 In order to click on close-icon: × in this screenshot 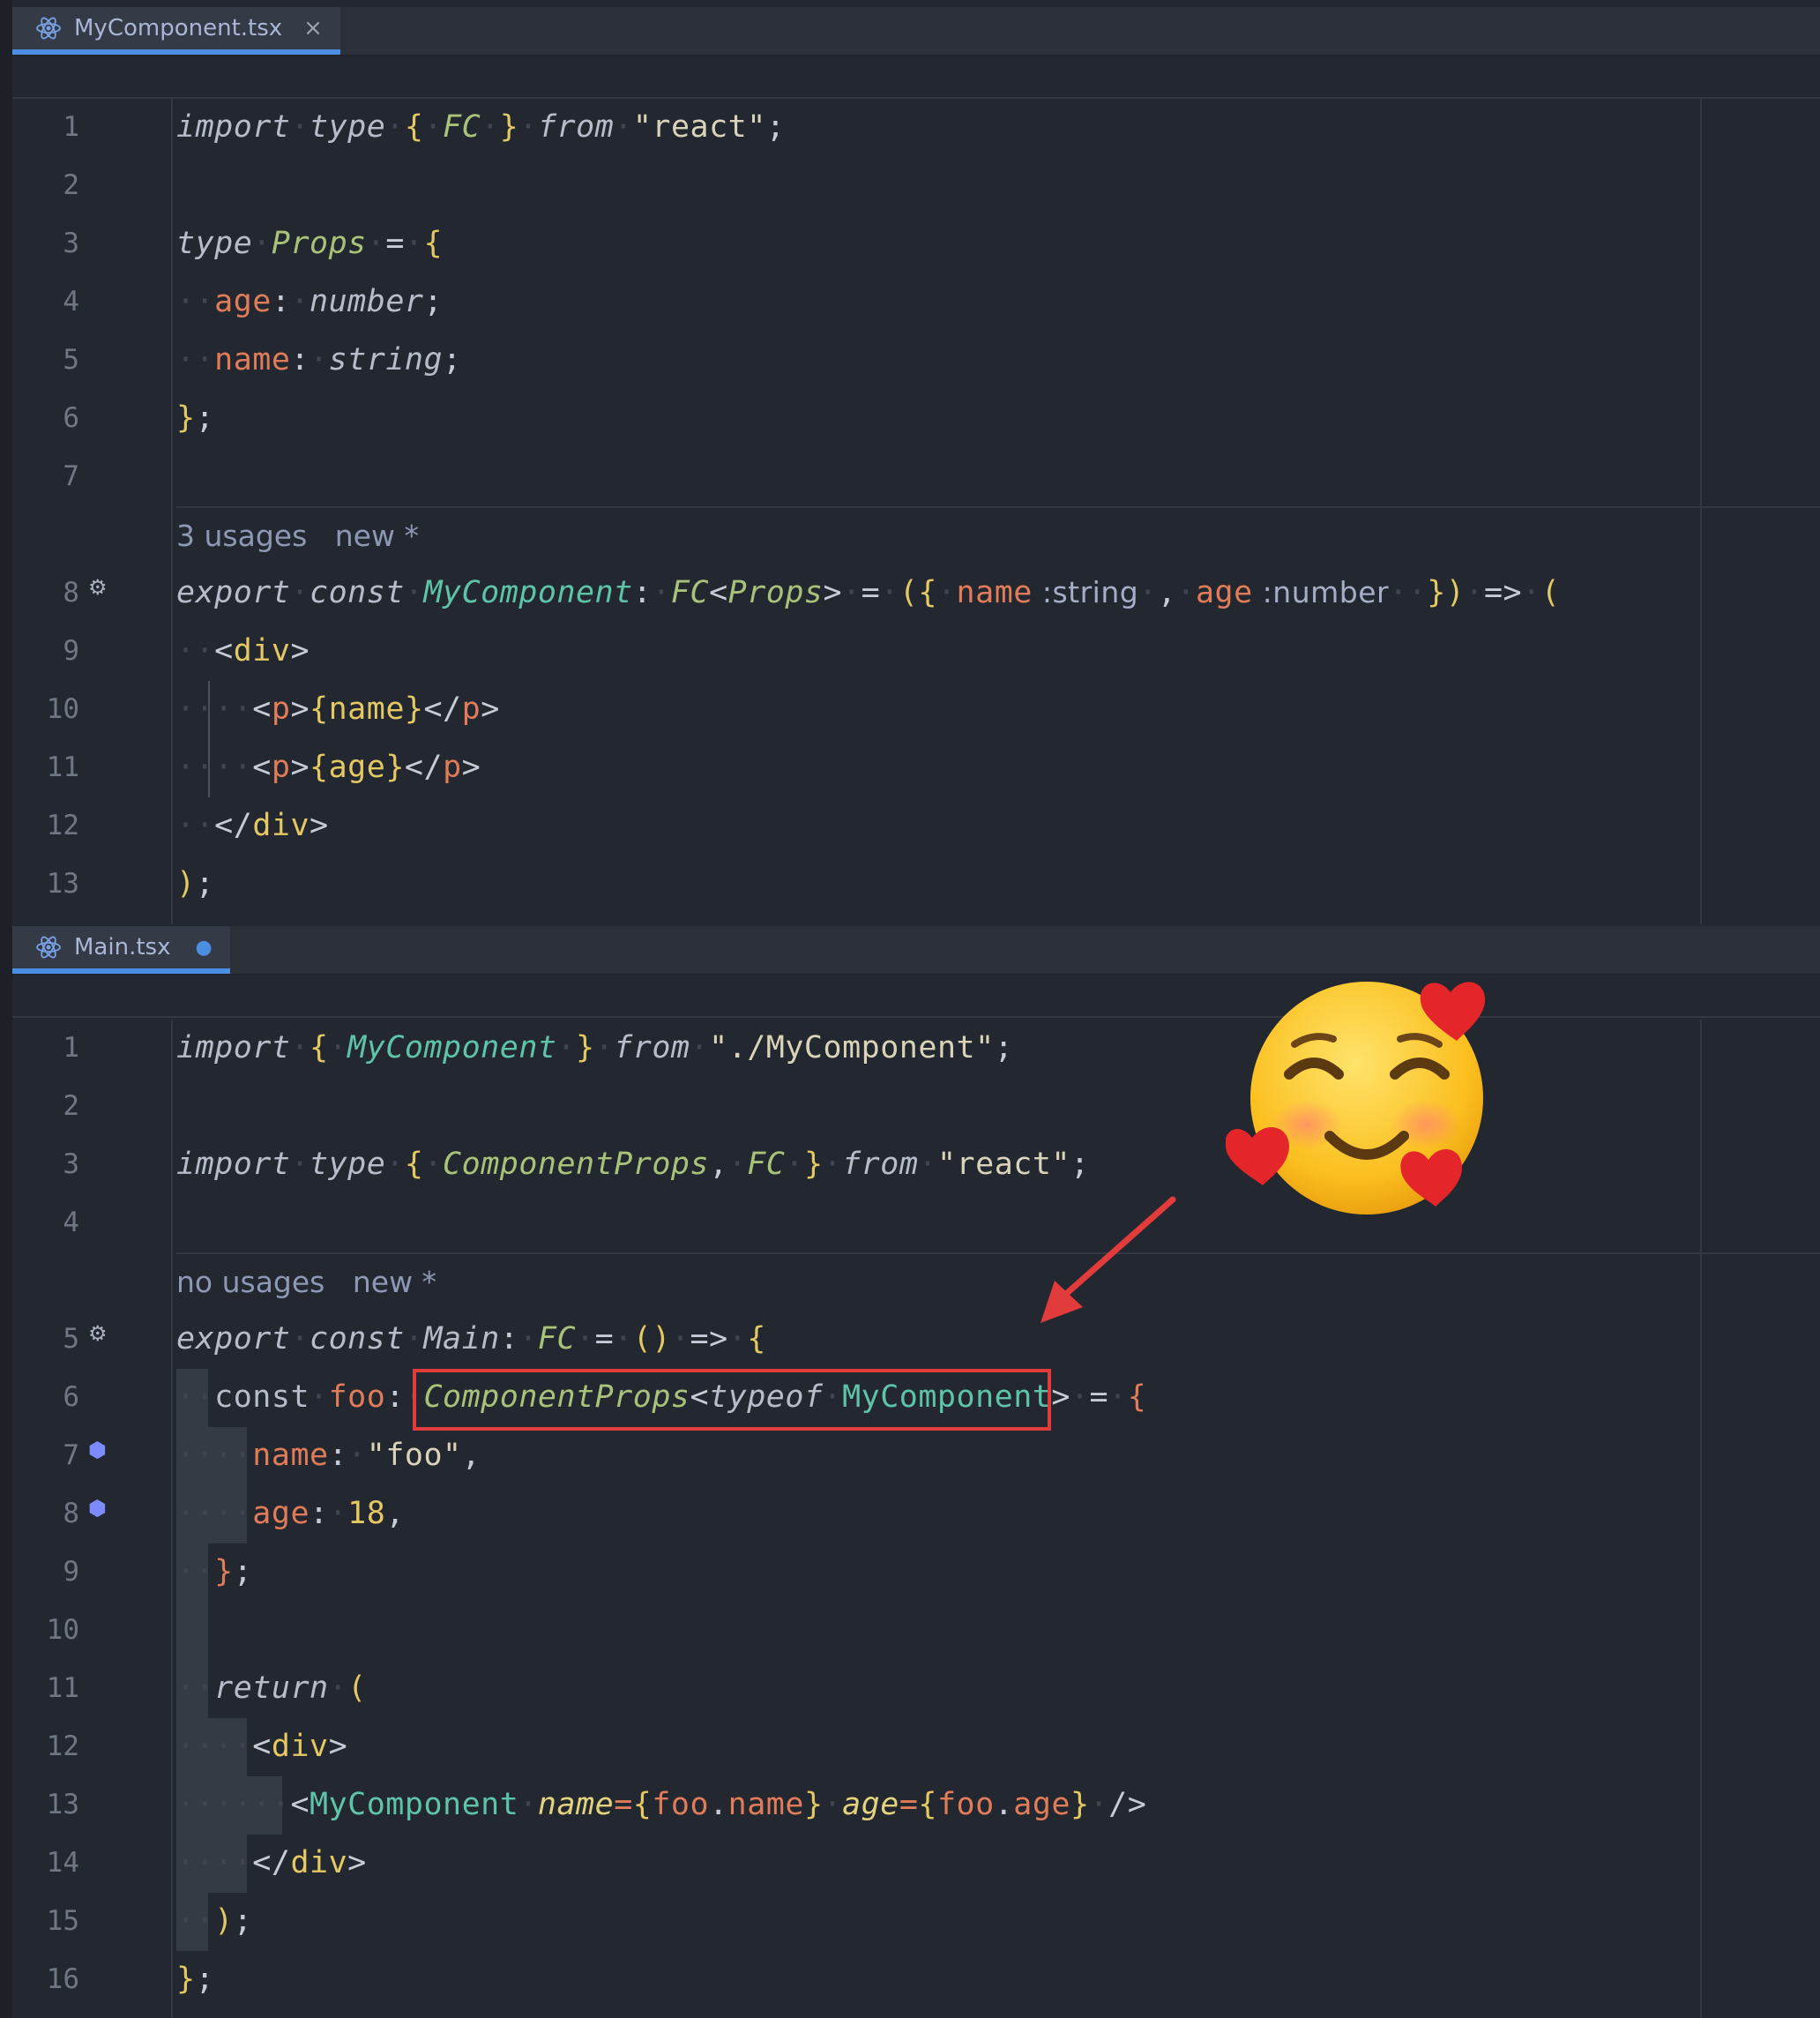, I will do `click(313, 28)`.